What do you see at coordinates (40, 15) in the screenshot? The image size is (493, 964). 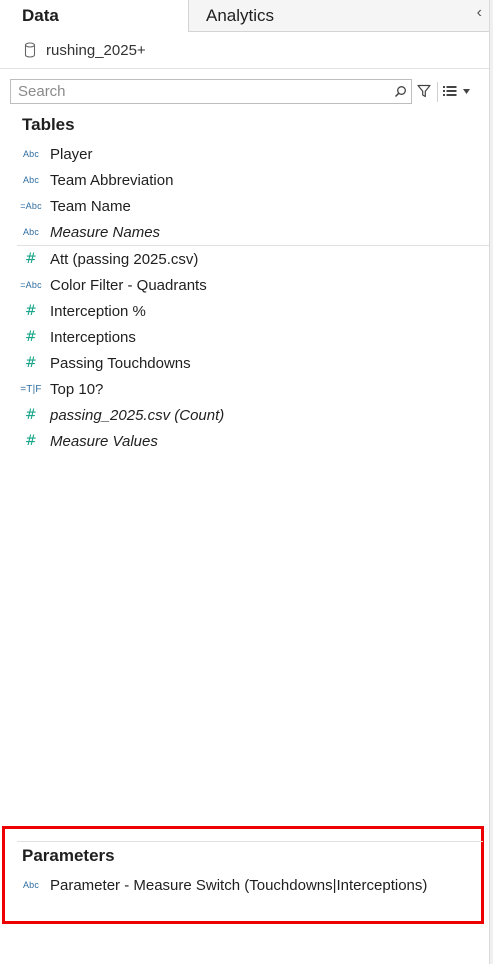 I see `tab-data-label: Data` at bounding box center [40, 15].